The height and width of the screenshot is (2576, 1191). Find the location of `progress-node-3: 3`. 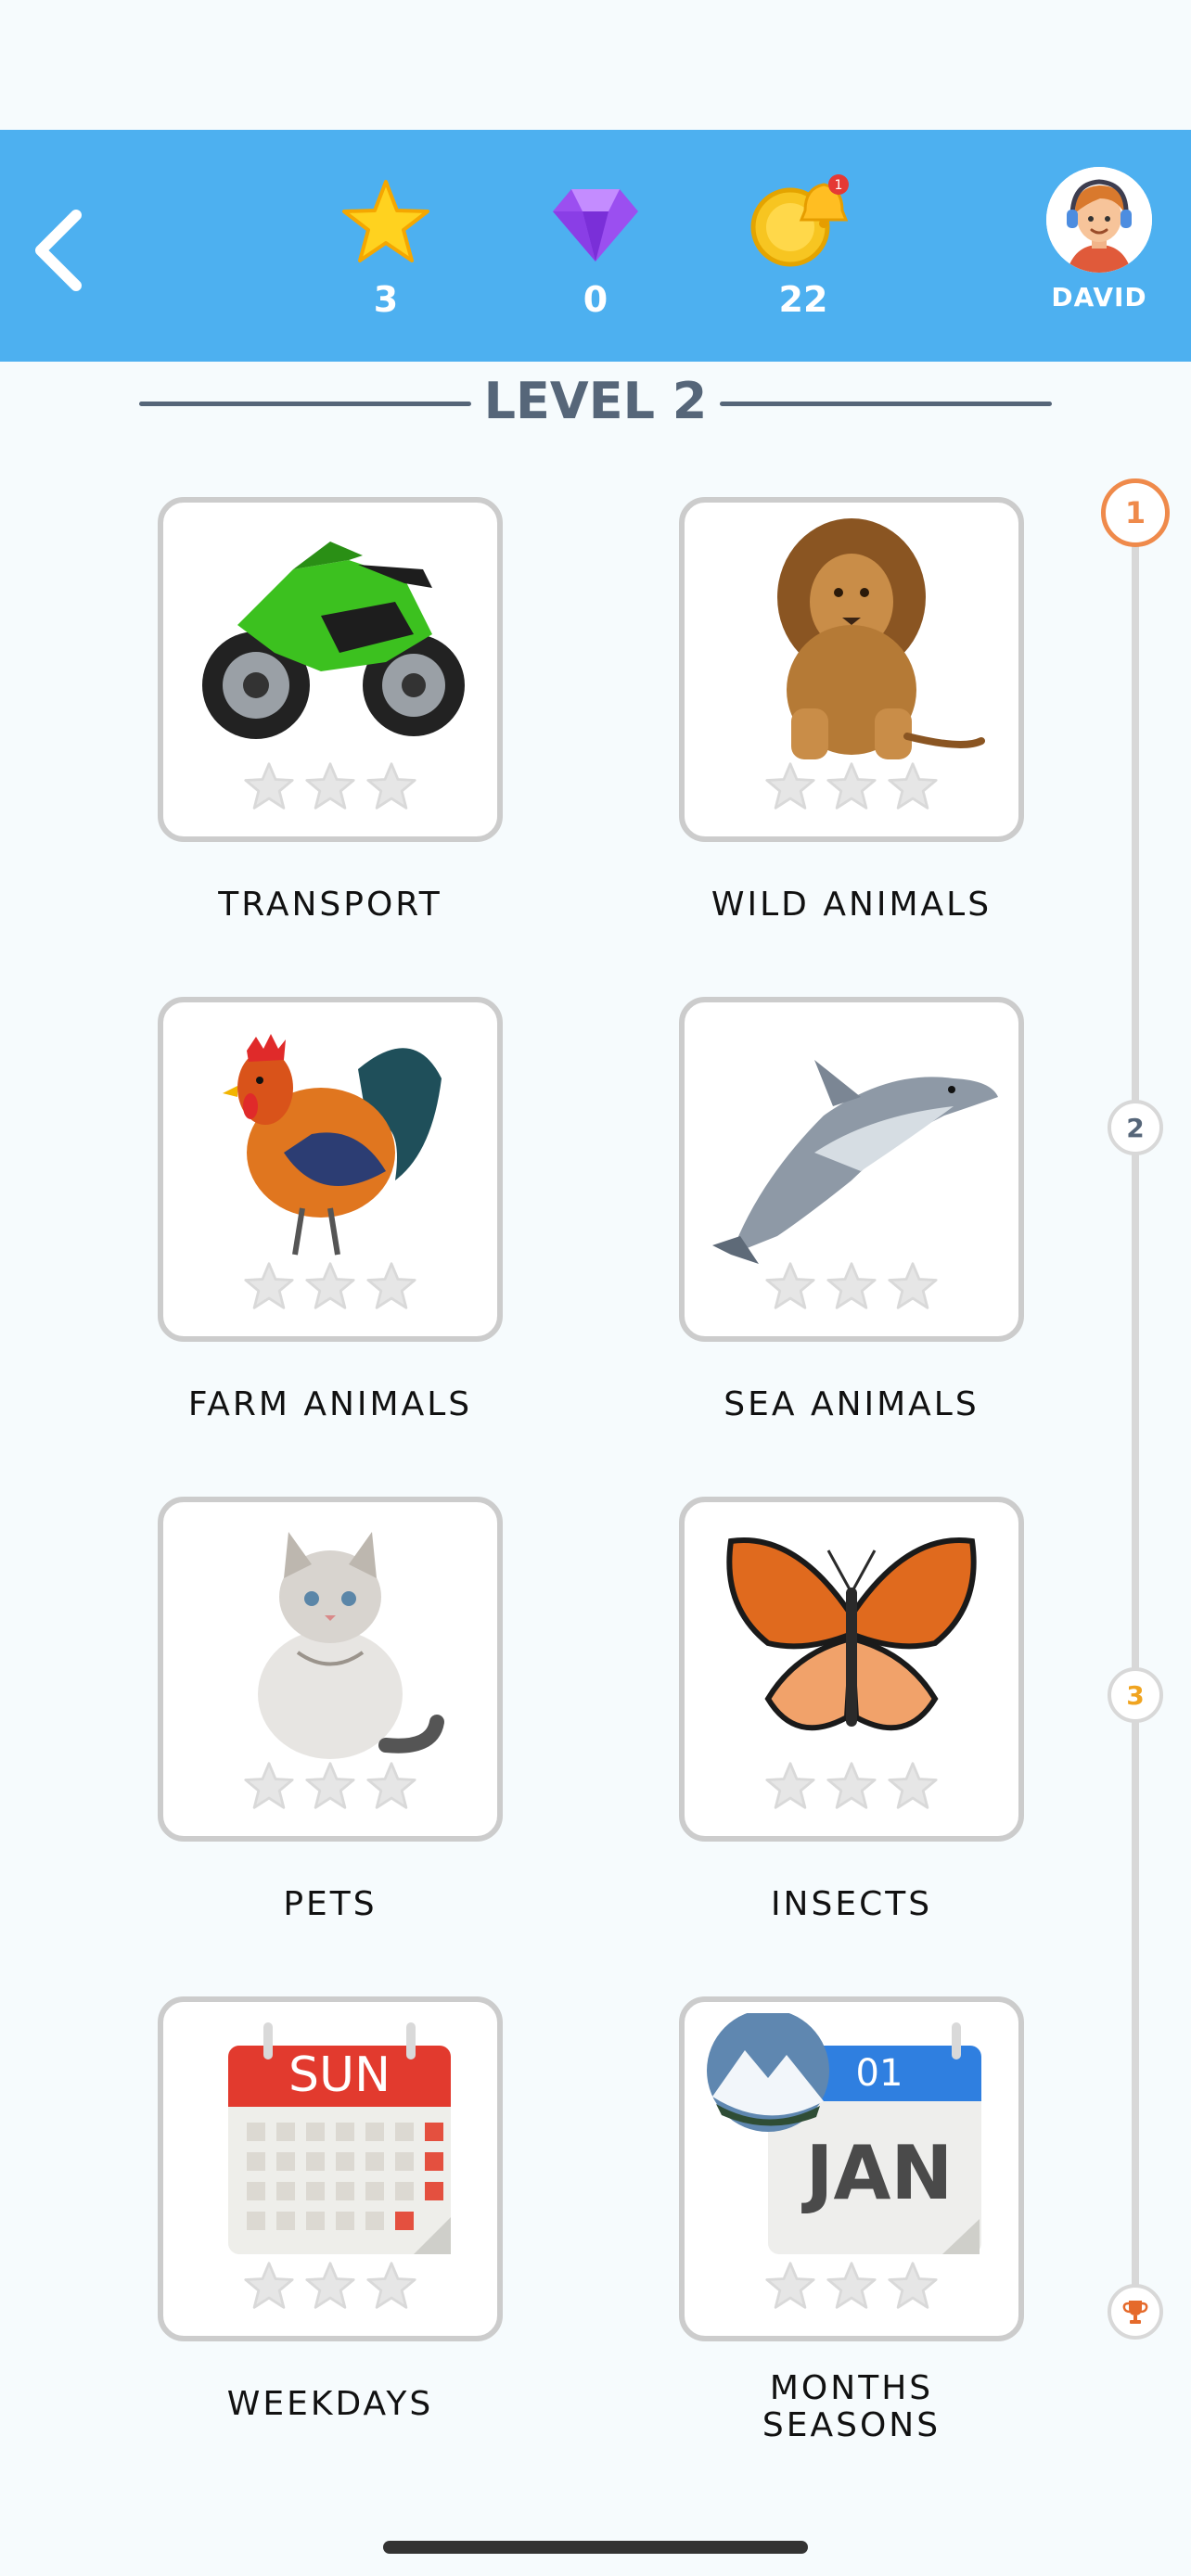

progress-node-3: 3 is located at coordinates (1136, 1695).